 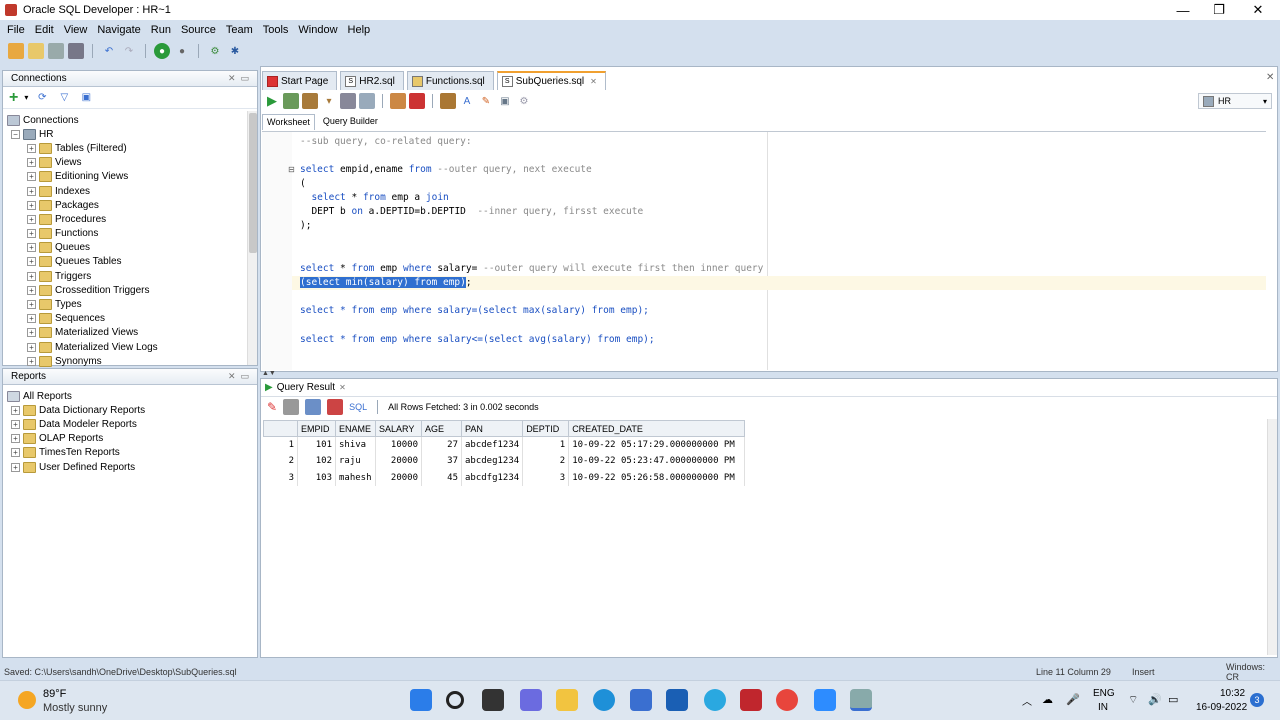 I want to click on table-cell: shiva, so click(x=355, y=444).